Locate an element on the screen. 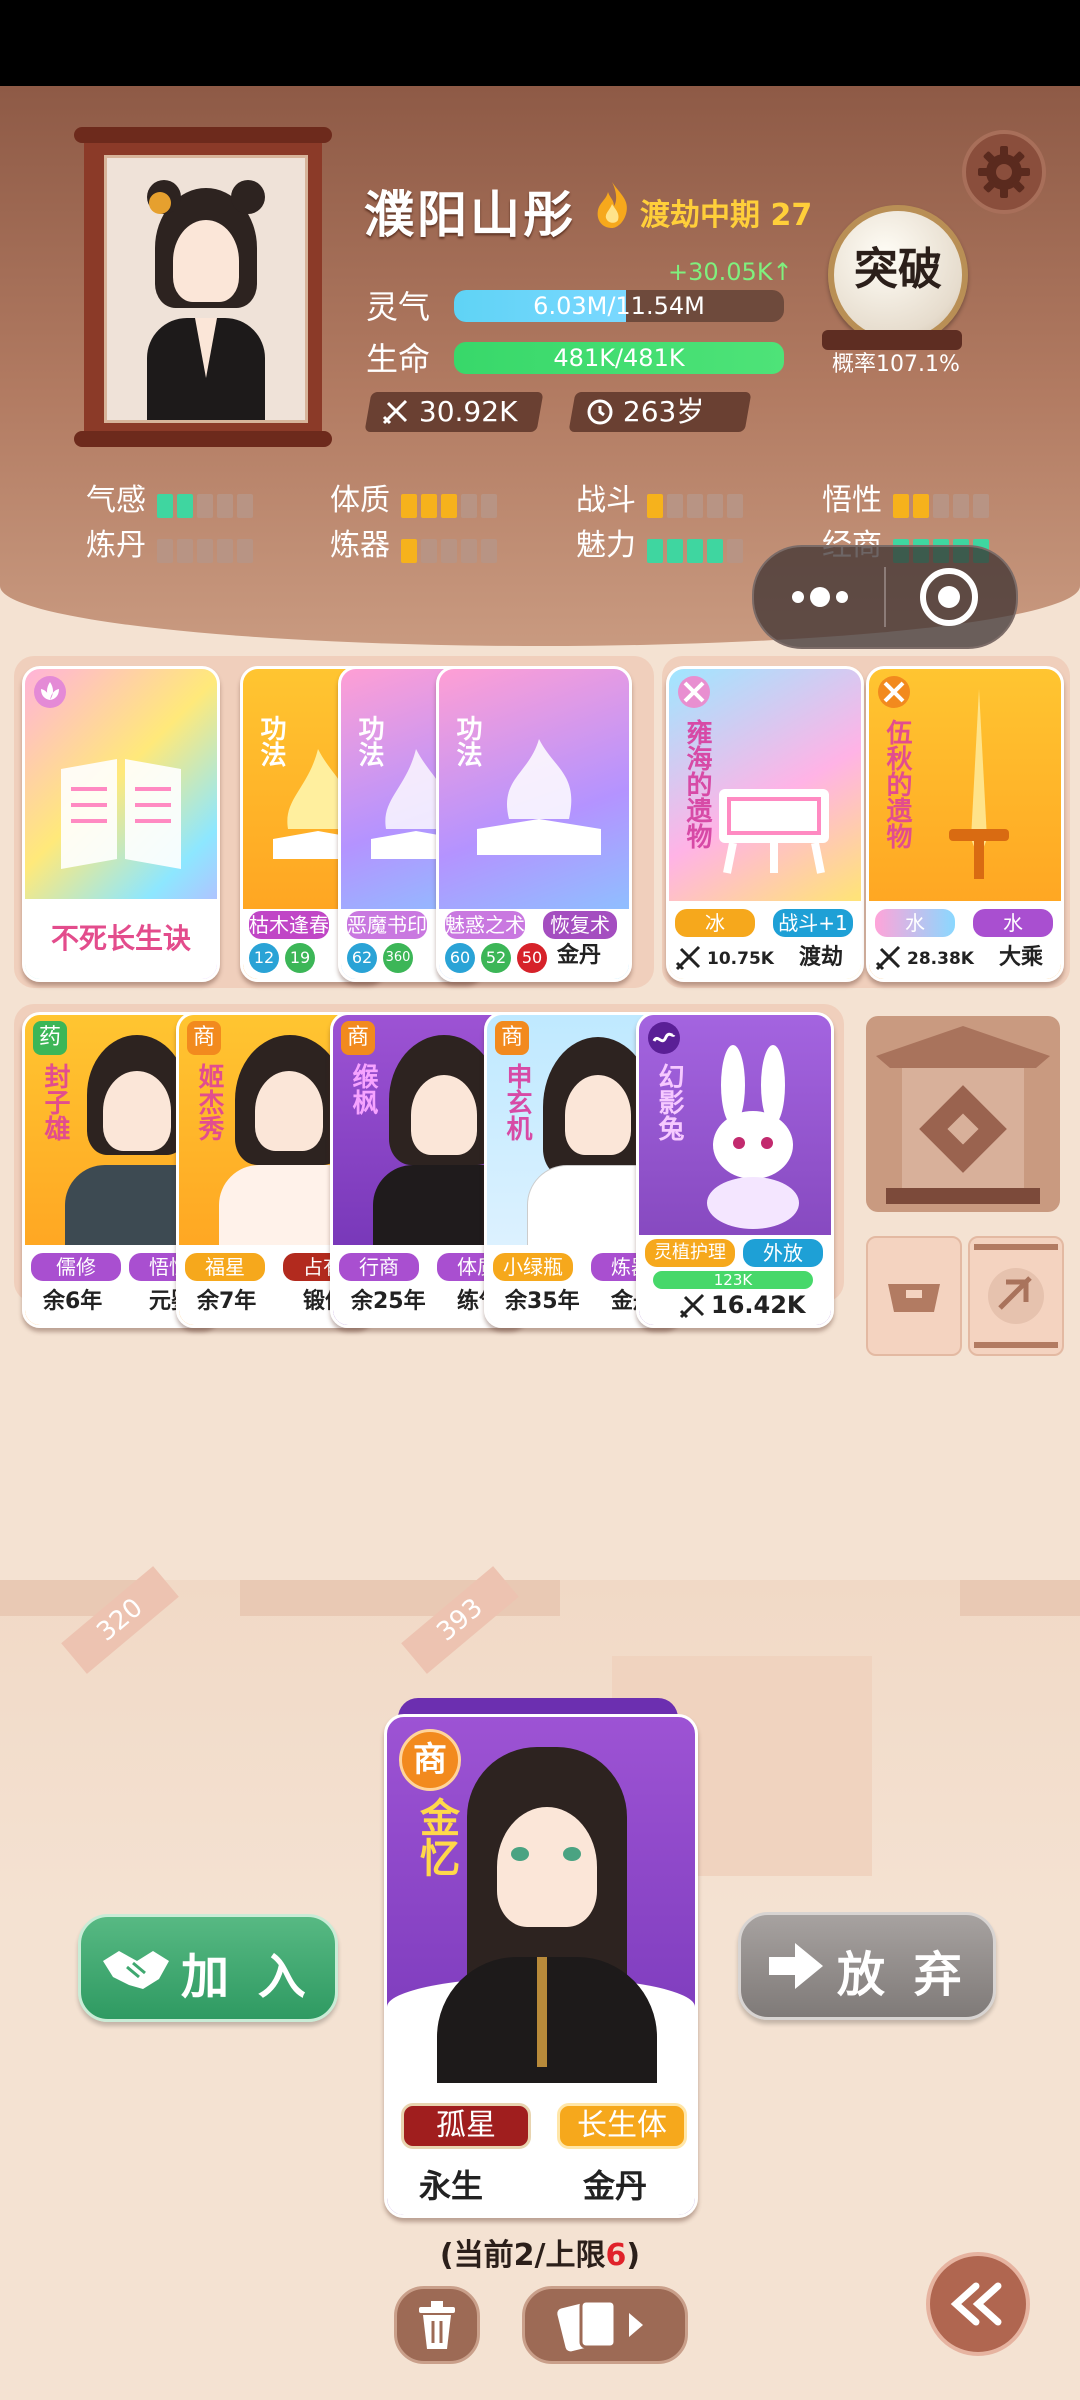  capacity-limit: 6 is located at coordinates (616, 2255).